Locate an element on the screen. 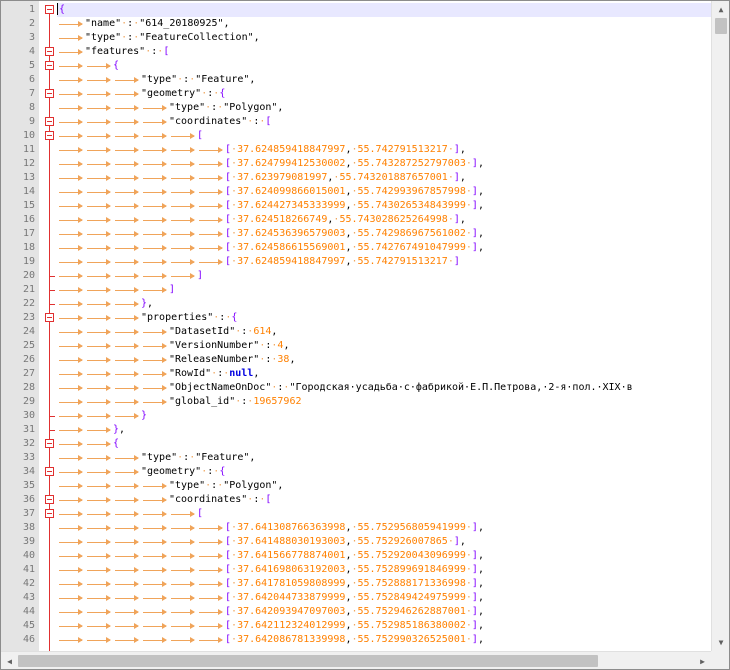 Image resolution: width=730 pixels, height=670 pixels. scroll-right-icon: ▶ is located at coordinates (702, 660).